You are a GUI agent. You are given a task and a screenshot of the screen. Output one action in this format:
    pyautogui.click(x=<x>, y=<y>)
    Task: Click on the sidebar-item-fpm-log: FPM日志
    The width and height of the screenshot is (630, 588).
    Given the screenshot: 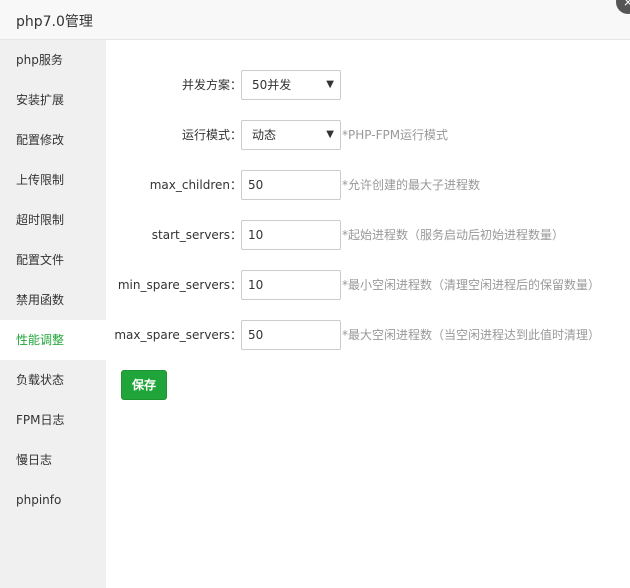 What is the action you would take?
    pyautogui.click(x=53, y=420)
    